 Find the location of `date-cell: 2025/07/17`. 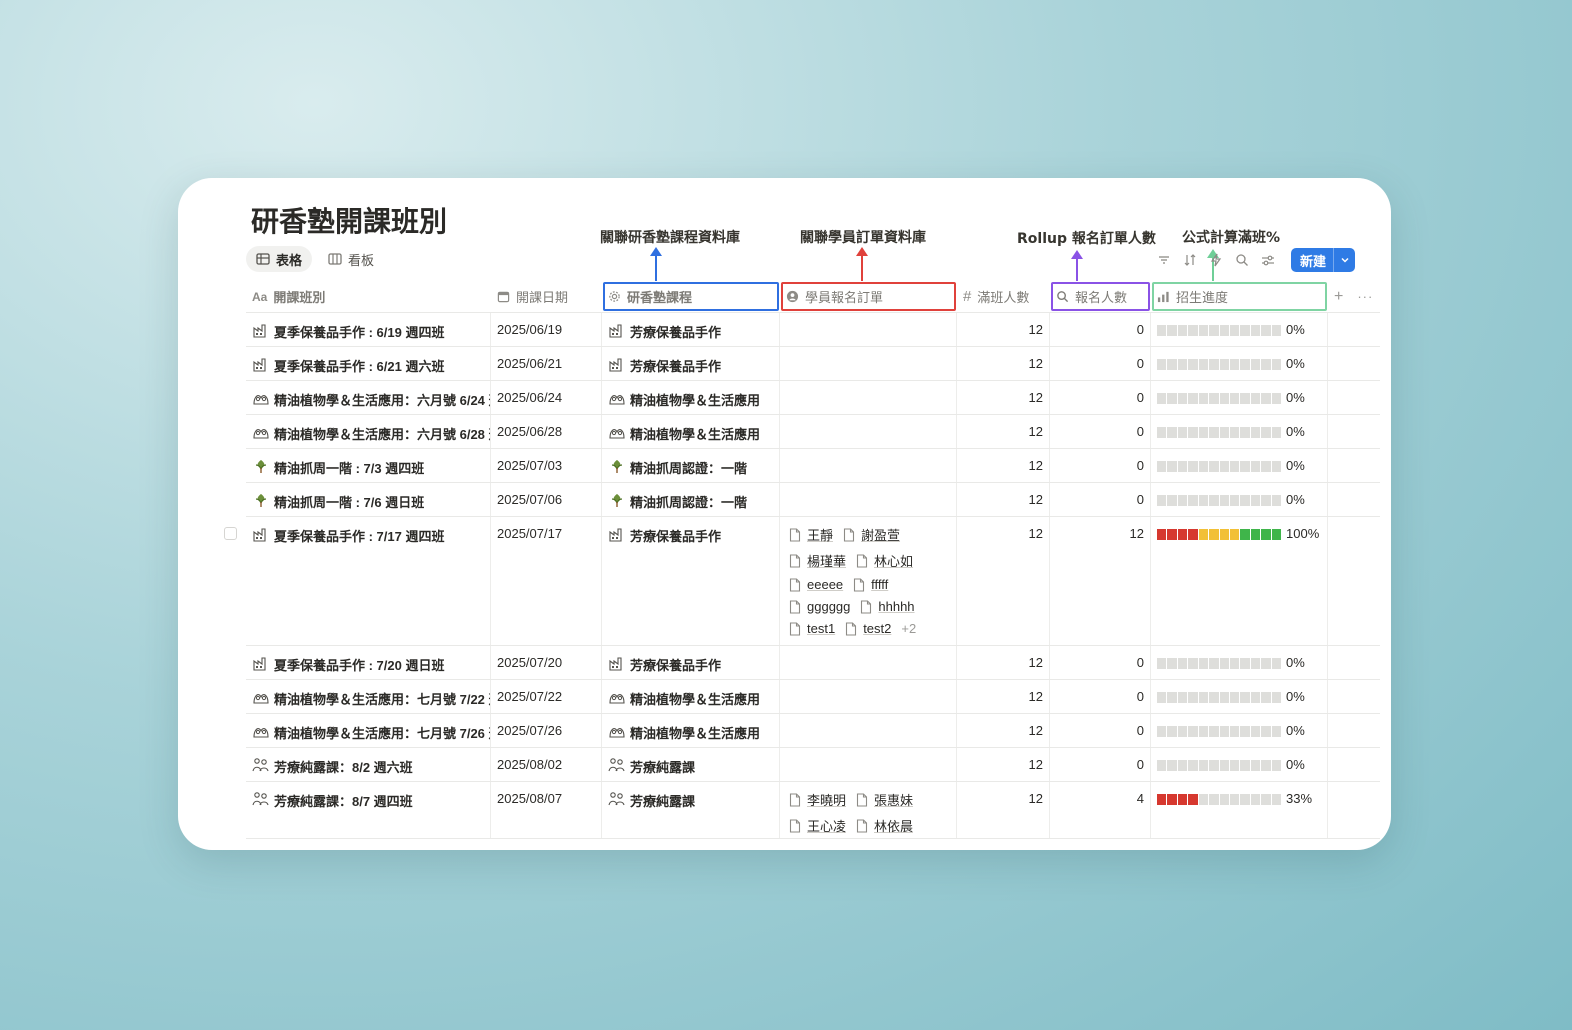

date-cell: 2025/07/17 is located at coordinates (546, 581).